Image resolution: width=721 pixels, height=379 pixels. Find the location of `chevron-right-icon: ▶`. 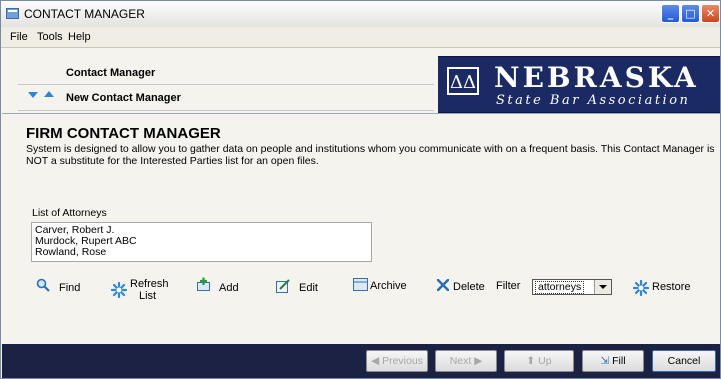

chevron-right-icon: ▶ is located at coordinates (477, 361).